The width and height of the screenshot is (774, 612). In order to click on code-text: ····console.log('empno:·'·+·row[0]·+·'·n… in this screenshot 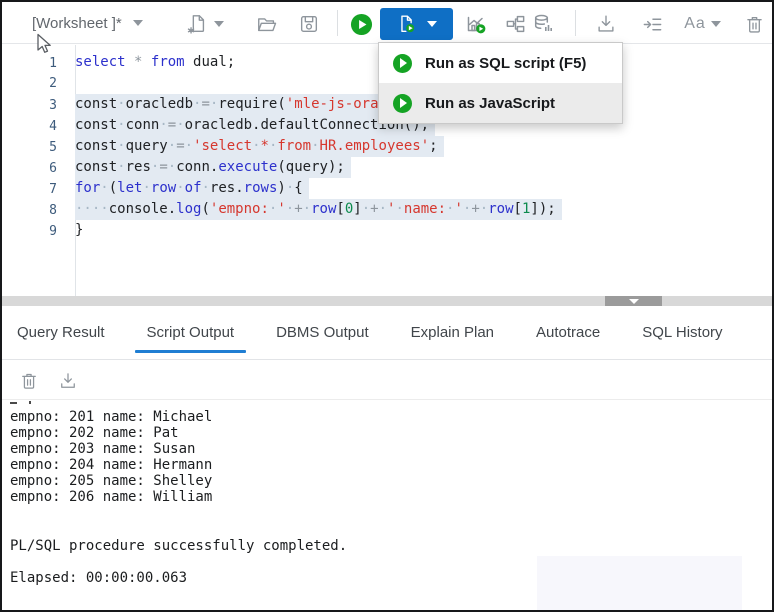, I will do `click(318, 209)`.